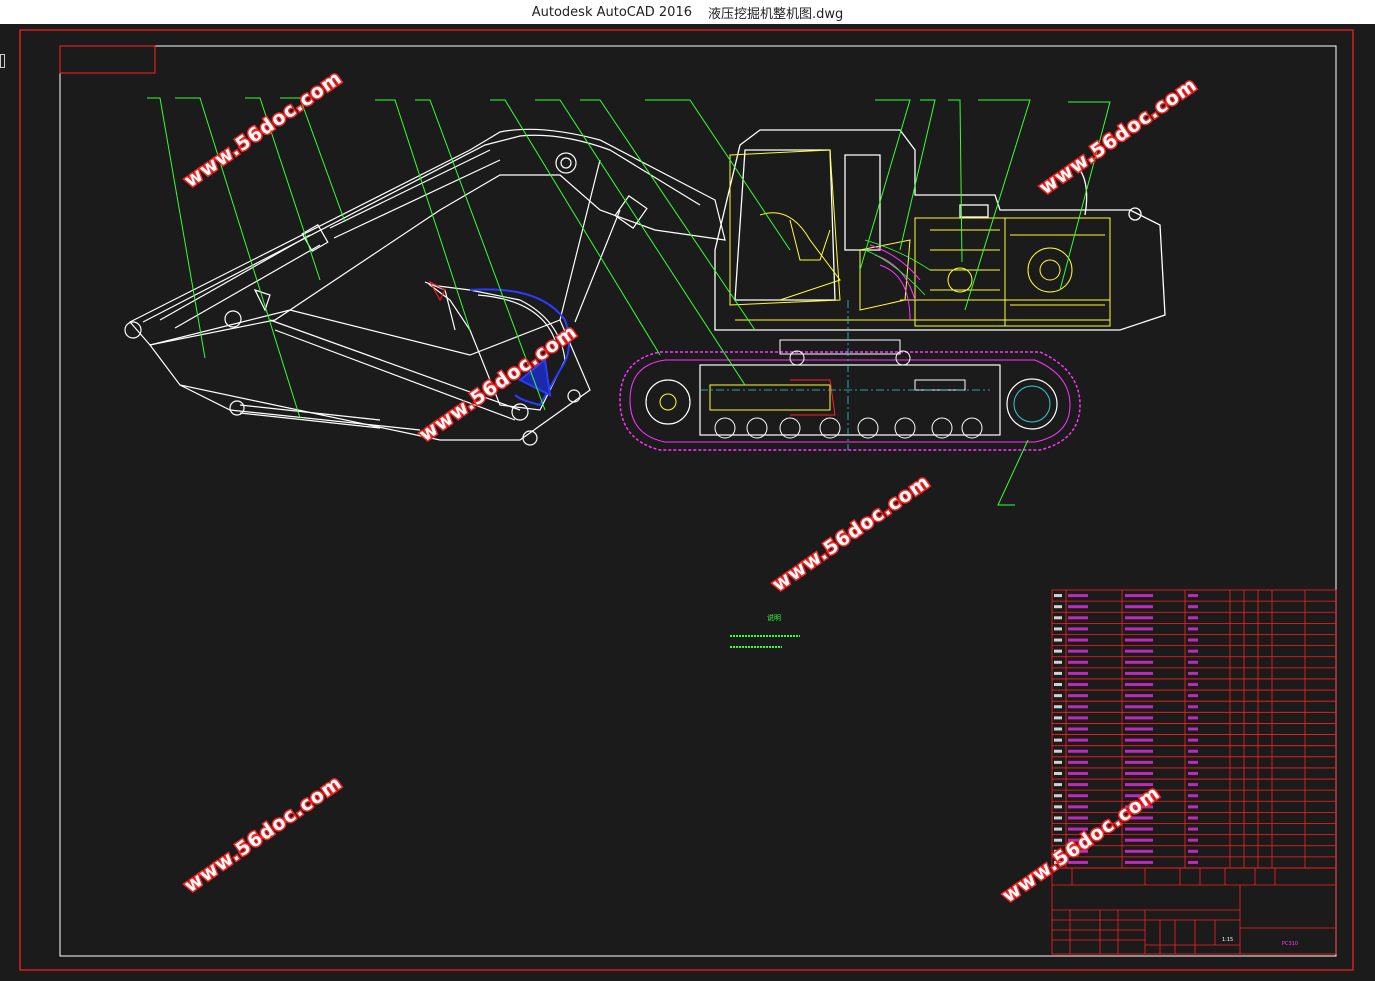  I want to click on watermark-5: www.56doc.com, so click(263, 834).